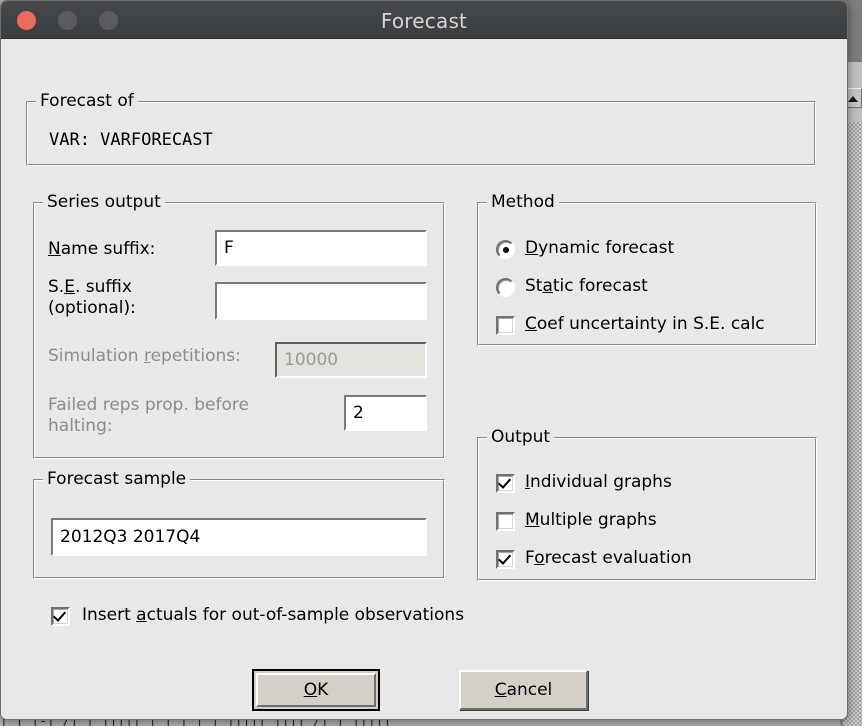 The height and width of the screenshot is (726, 862). I want to click on radio-static-forecast-mnemonic: a, so click(547, 286).